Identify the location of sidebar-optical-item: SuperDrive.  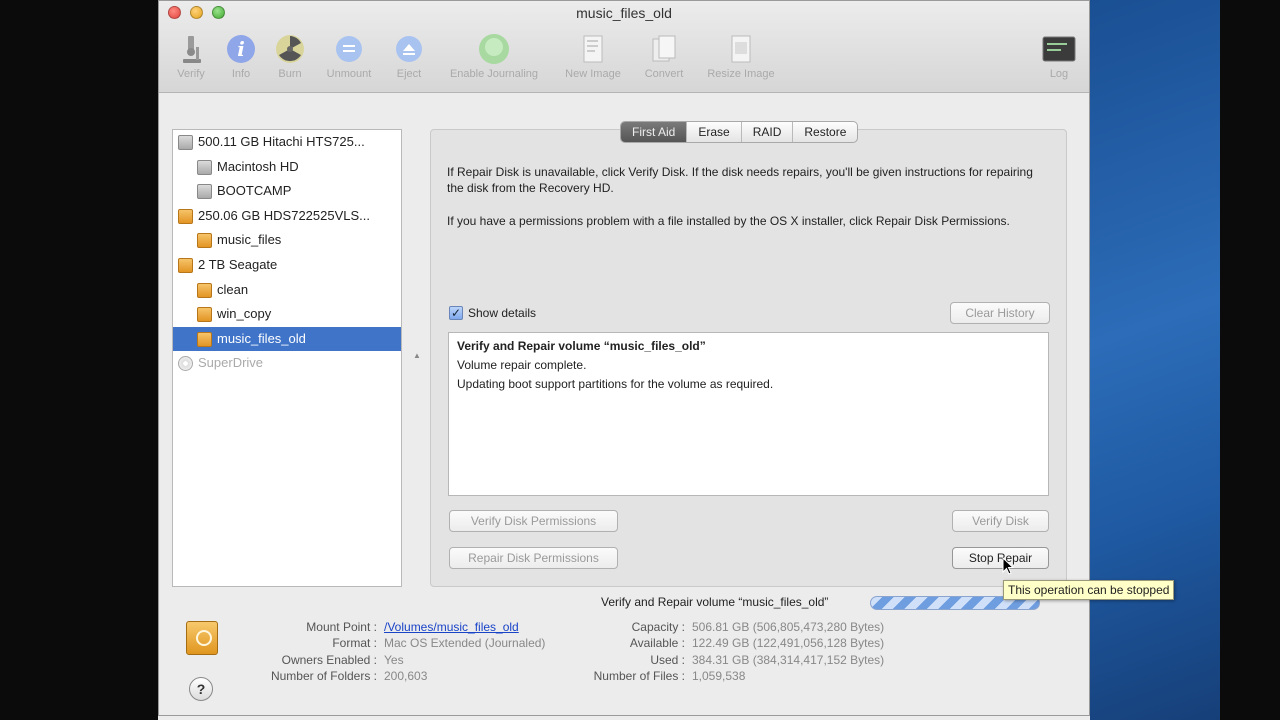
(287, 363).